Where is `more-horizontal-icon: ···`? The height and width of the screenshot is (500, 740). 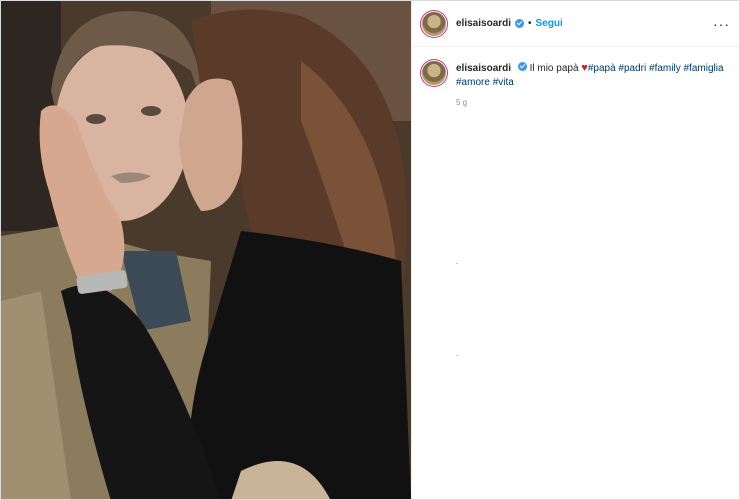
more-horizontal-icon: ··· is located at coordinates (721, 24).